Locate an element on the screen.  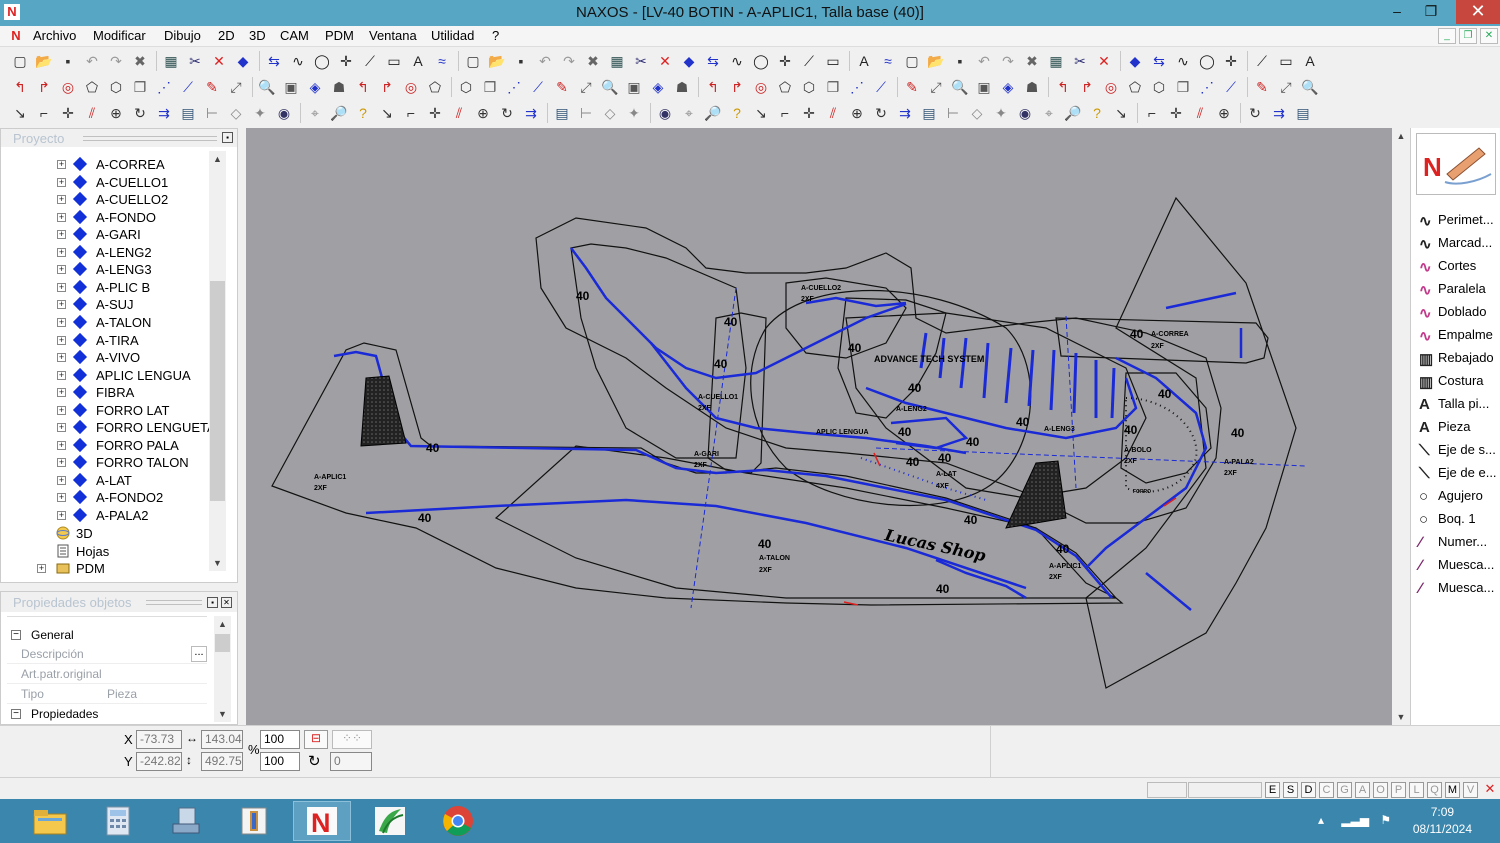
arc-icon: ↱ is located at coordinates (737, 87).